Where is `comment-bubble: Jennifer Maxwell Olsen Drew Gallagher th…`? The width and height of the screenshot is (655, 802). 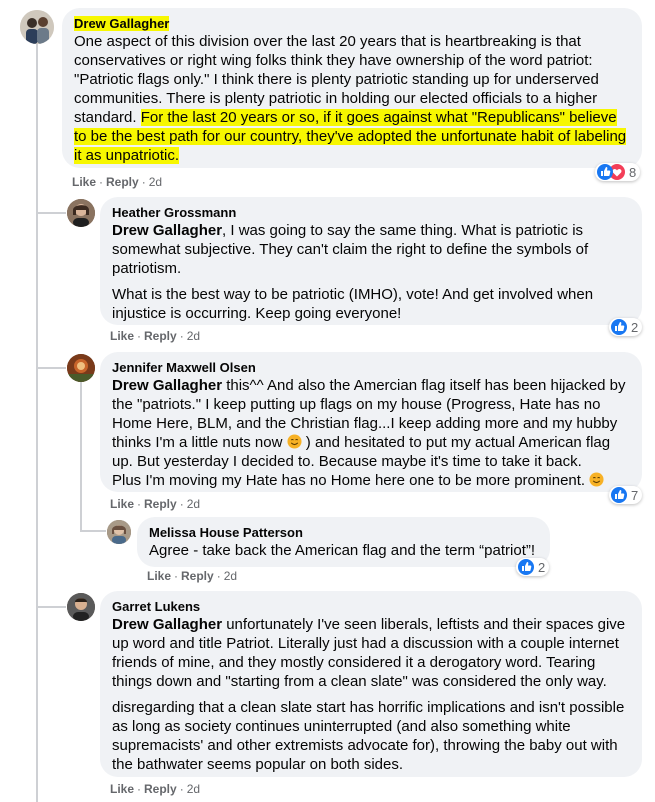 comment-bubble: Jennifer Maxwell Olsen Drew Gallagher th… is located at coordinates (371, 422).